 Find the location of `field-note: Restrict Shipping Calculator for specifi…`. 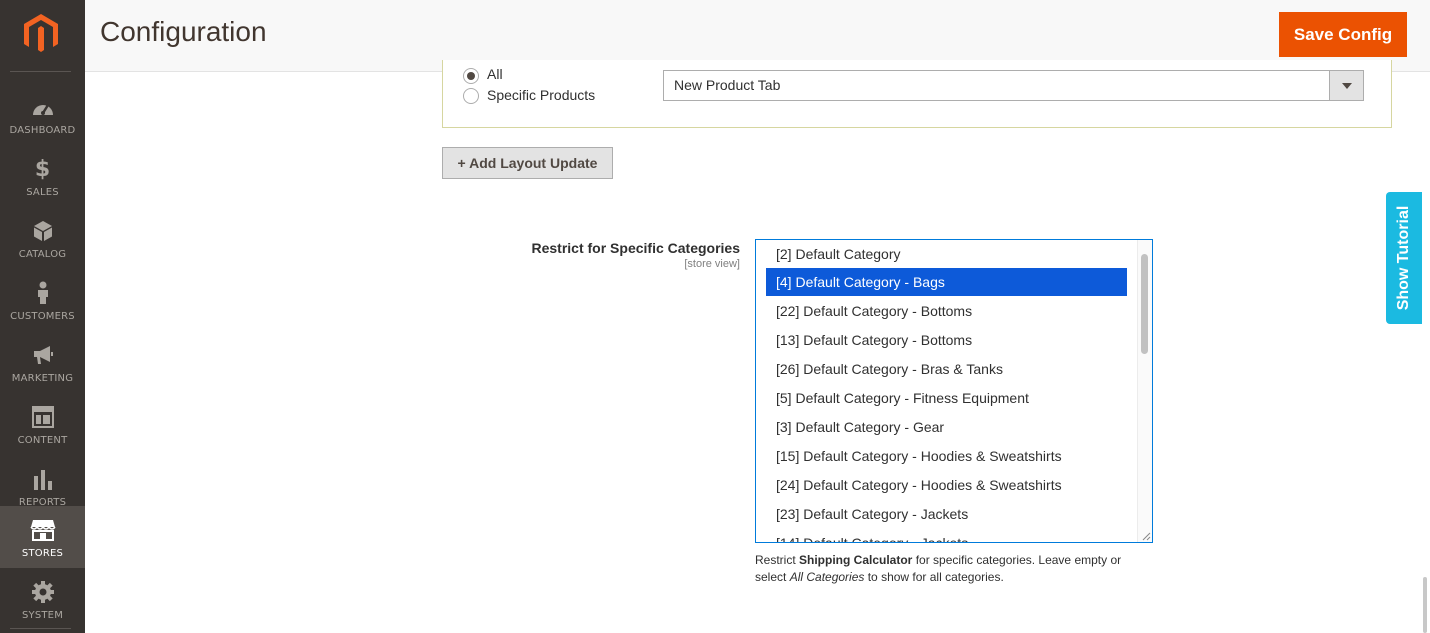

field-note: Restrict Shipping Calculator for specifi… is located at coordinates (938, 568).